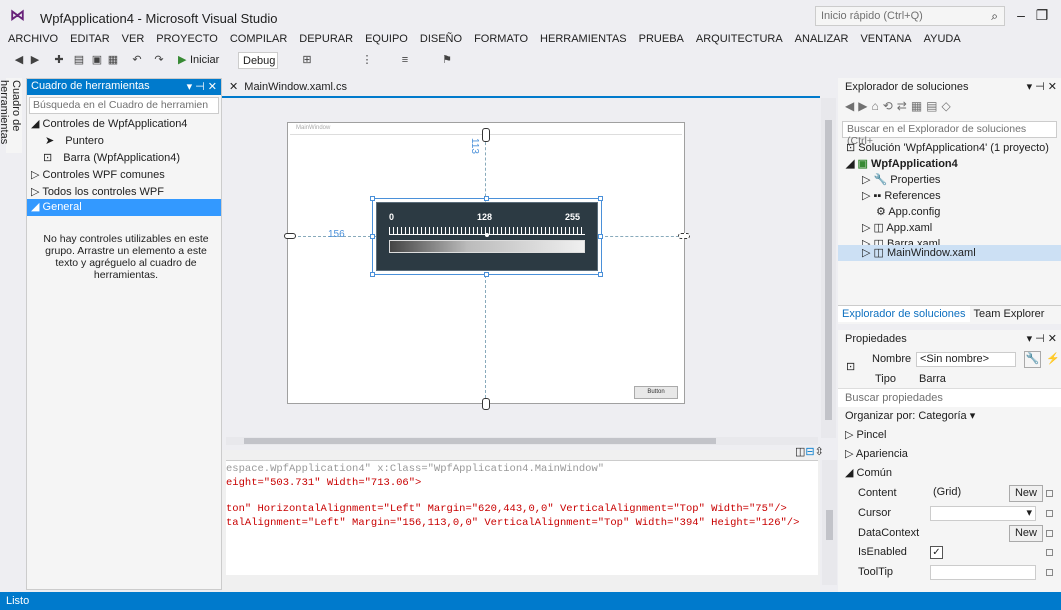 The image size is (1061, 610). Describe the element at coordinates (124, 105) in the screenshot. I see `toolbox-search-input: Búsqueda en el Cuadro de herramien` at that location.